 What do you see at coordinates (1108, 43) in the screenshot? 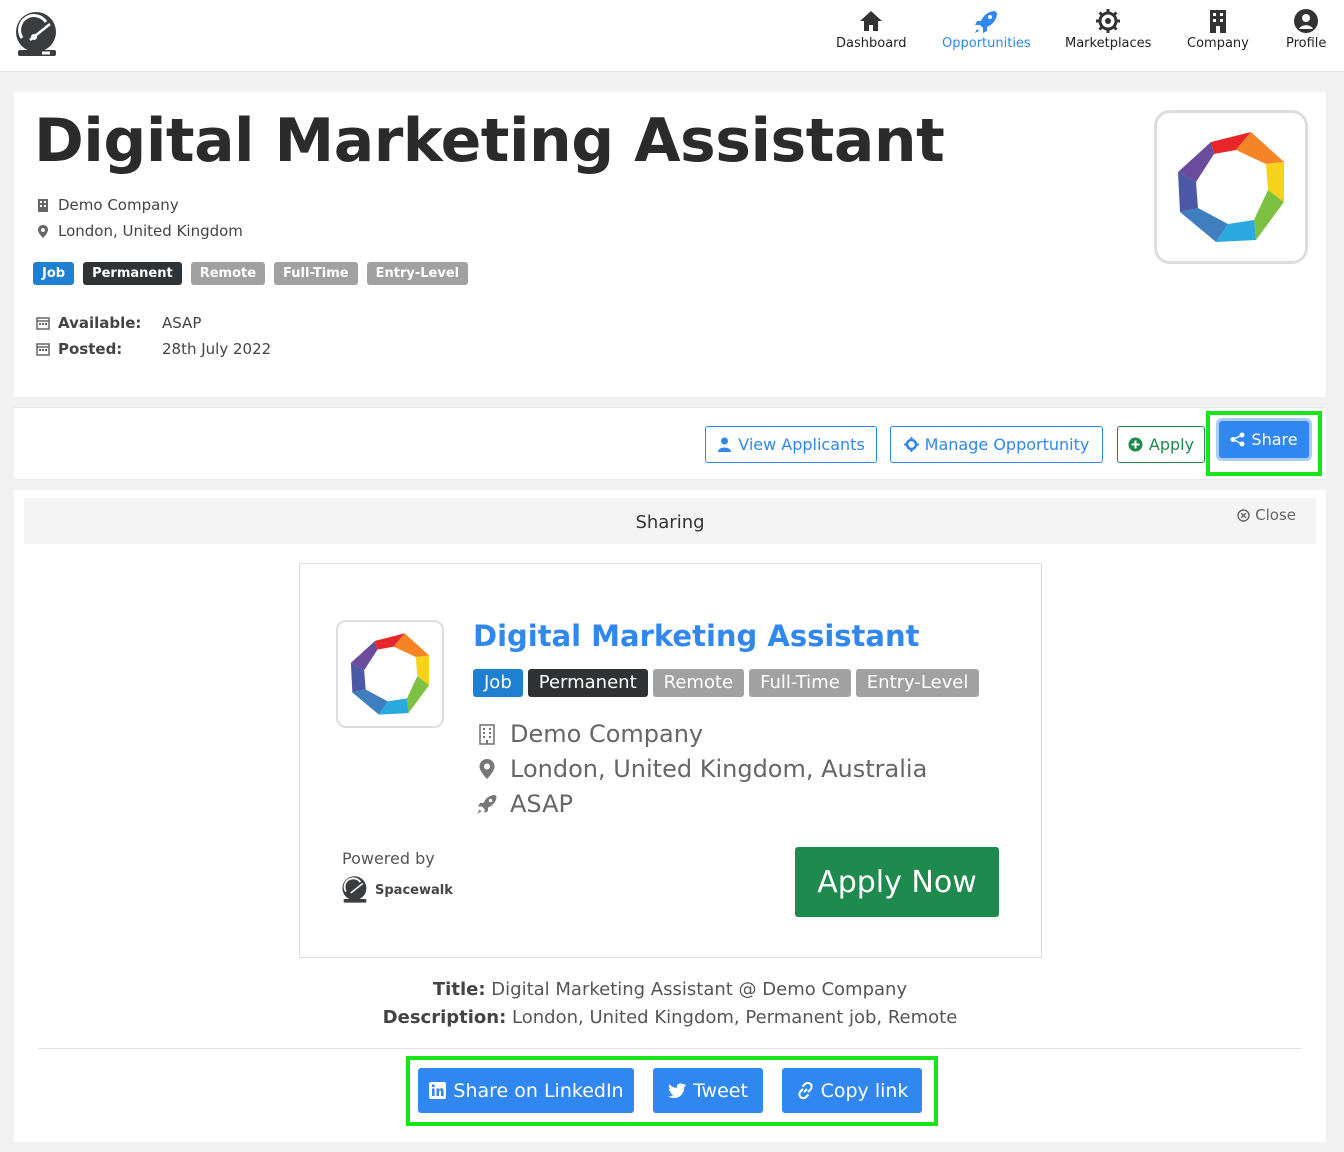
I see `nav-marketplaces-label: Marketplaces` at bounding box center [1108, 43].